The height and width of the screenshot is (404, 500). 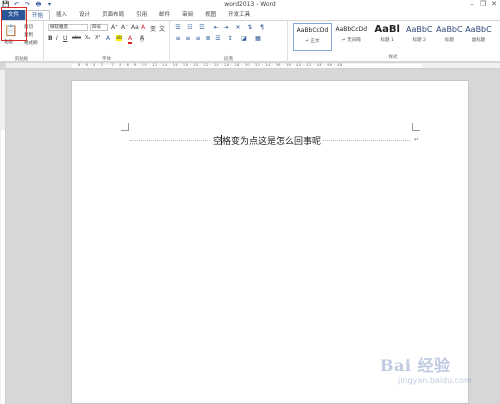 I want to click on cut-button: 剪切, so click(x=28, y=27).